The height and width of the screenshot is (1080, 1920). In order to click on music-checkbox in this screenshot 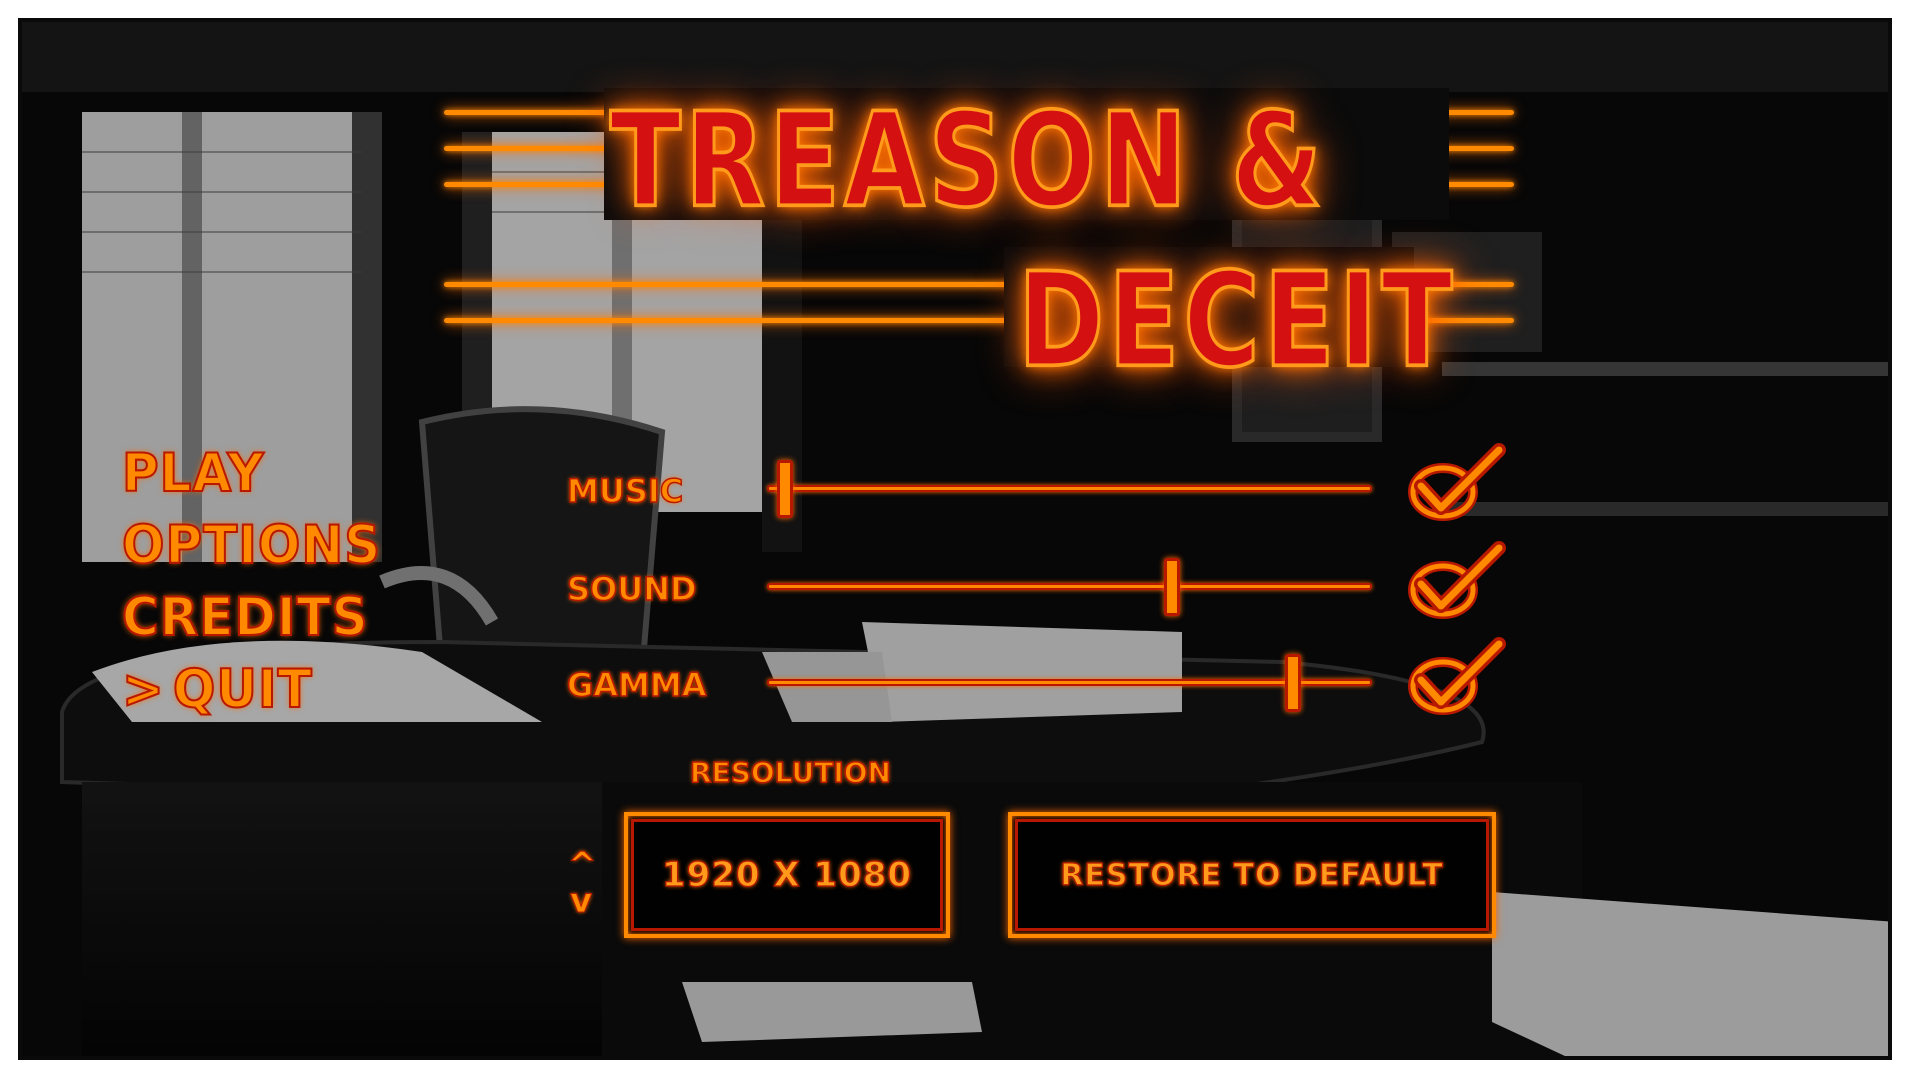, I will do `click(1457, 482)`.